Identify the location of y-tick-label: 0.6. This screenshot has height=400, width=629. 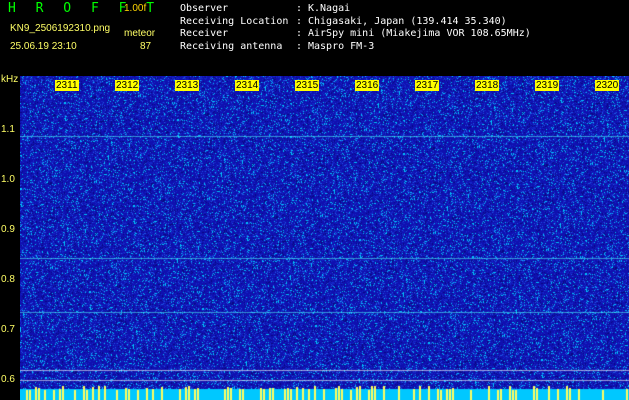
(8, 379).